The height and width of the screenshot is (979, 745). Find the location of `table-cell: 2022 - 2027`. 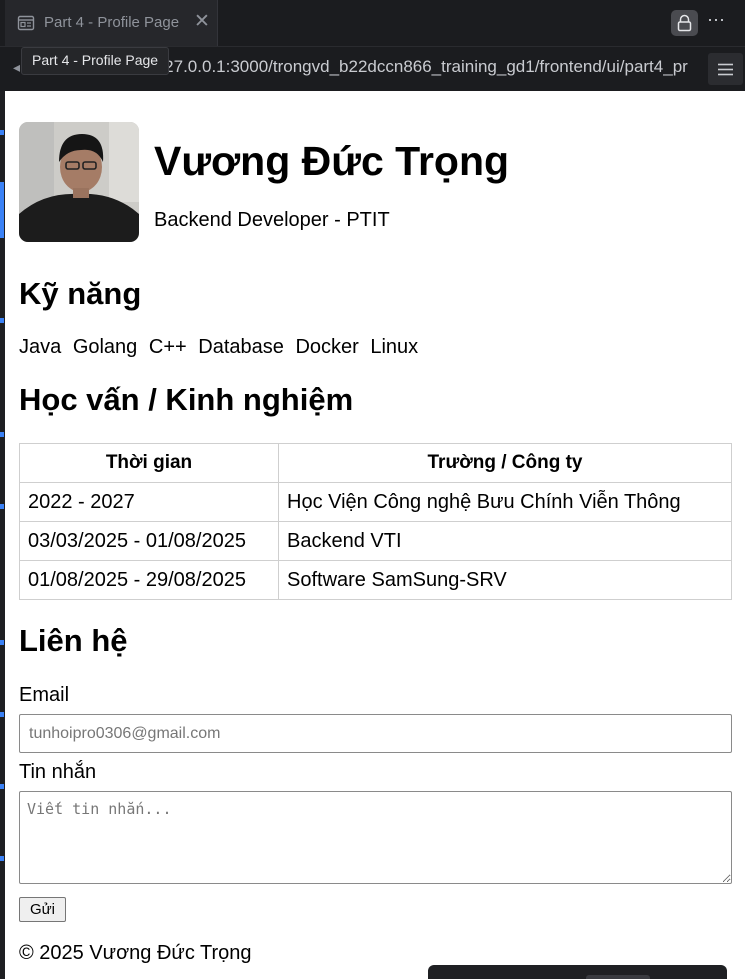

table-cell: 2022 - 2027 is located at coordinates (149, 502).